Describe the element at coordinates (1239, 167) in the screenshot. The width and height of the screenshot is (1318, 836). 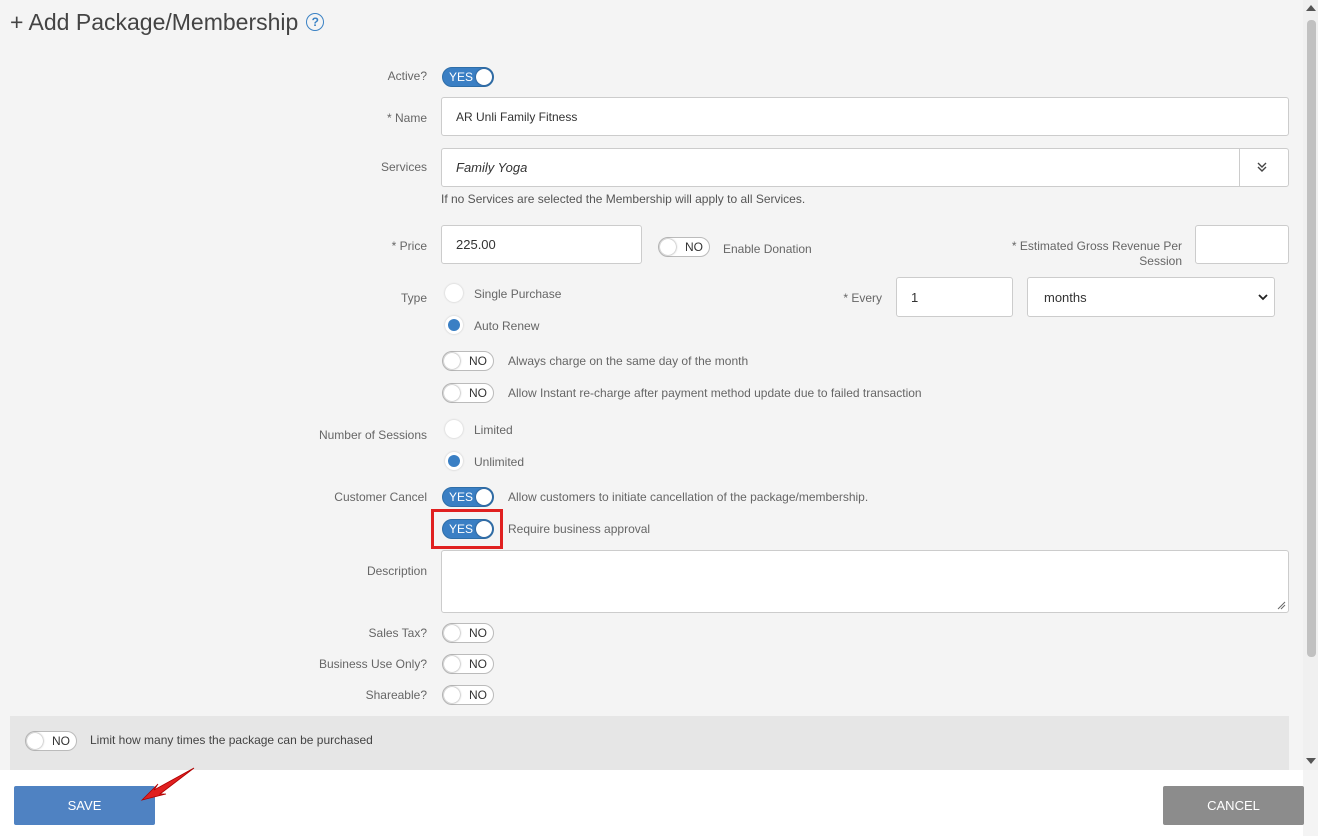
I see `services-divider` at that location.